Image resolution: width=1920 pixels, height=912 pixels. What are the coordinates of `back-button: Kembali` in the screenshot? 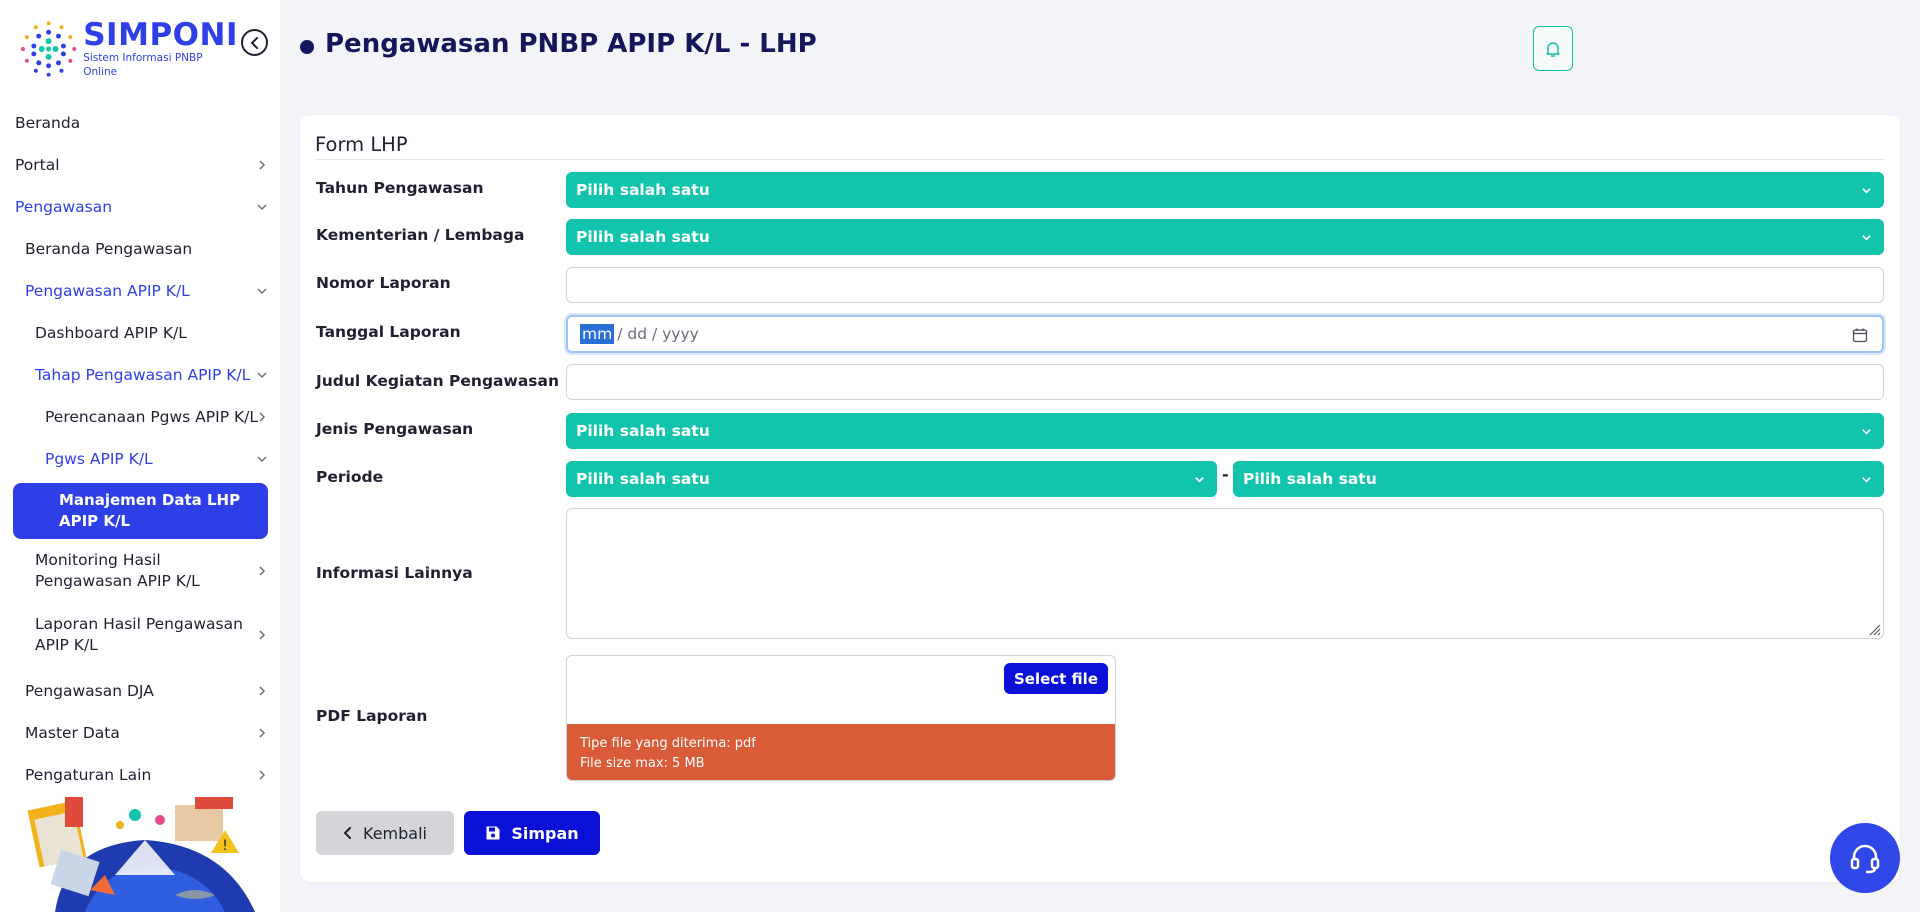 It's located at (385, 833).